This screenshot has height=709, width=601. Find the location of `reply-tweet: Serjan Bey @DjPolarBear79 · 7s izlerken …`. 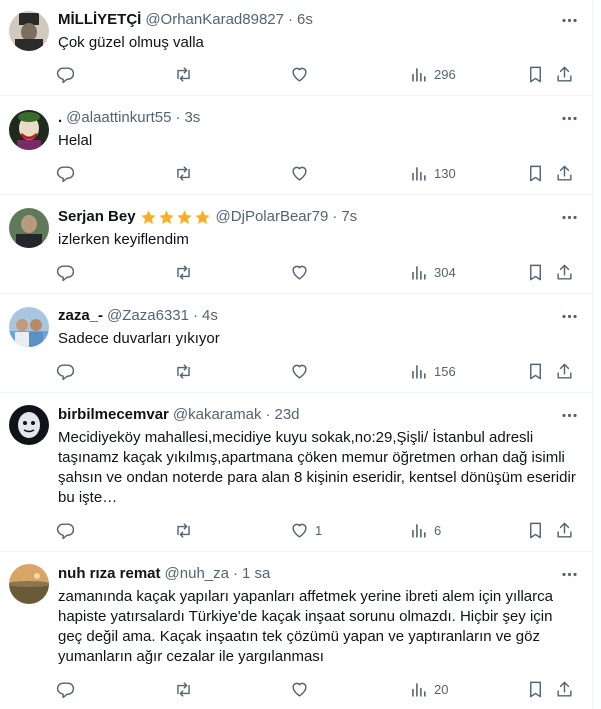

reply-tweet: Serjan Bey @DjPolarBear79 · 7s izlerken … is located at coordinates (296, 244).